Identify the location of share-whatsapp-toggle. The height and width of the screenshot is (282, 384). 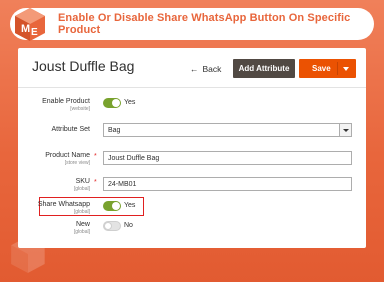
(112, 206).